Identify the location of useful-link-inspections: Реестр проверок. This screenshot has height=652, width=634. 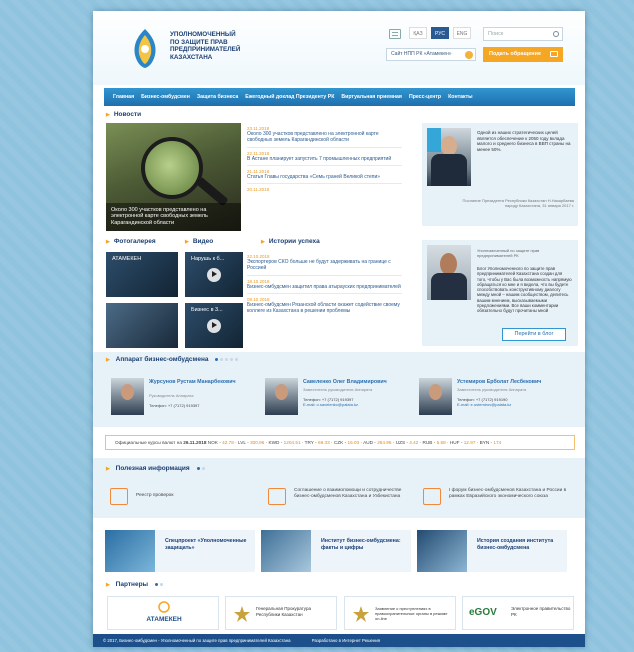
(165, 498).